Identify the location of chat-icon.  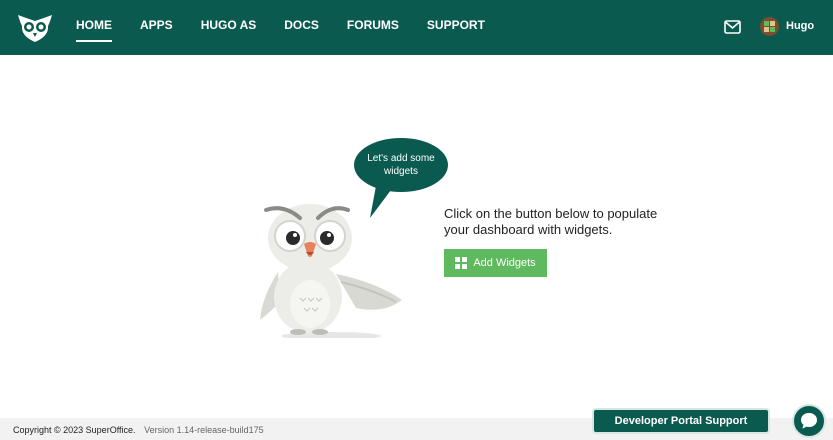
(809, 421).